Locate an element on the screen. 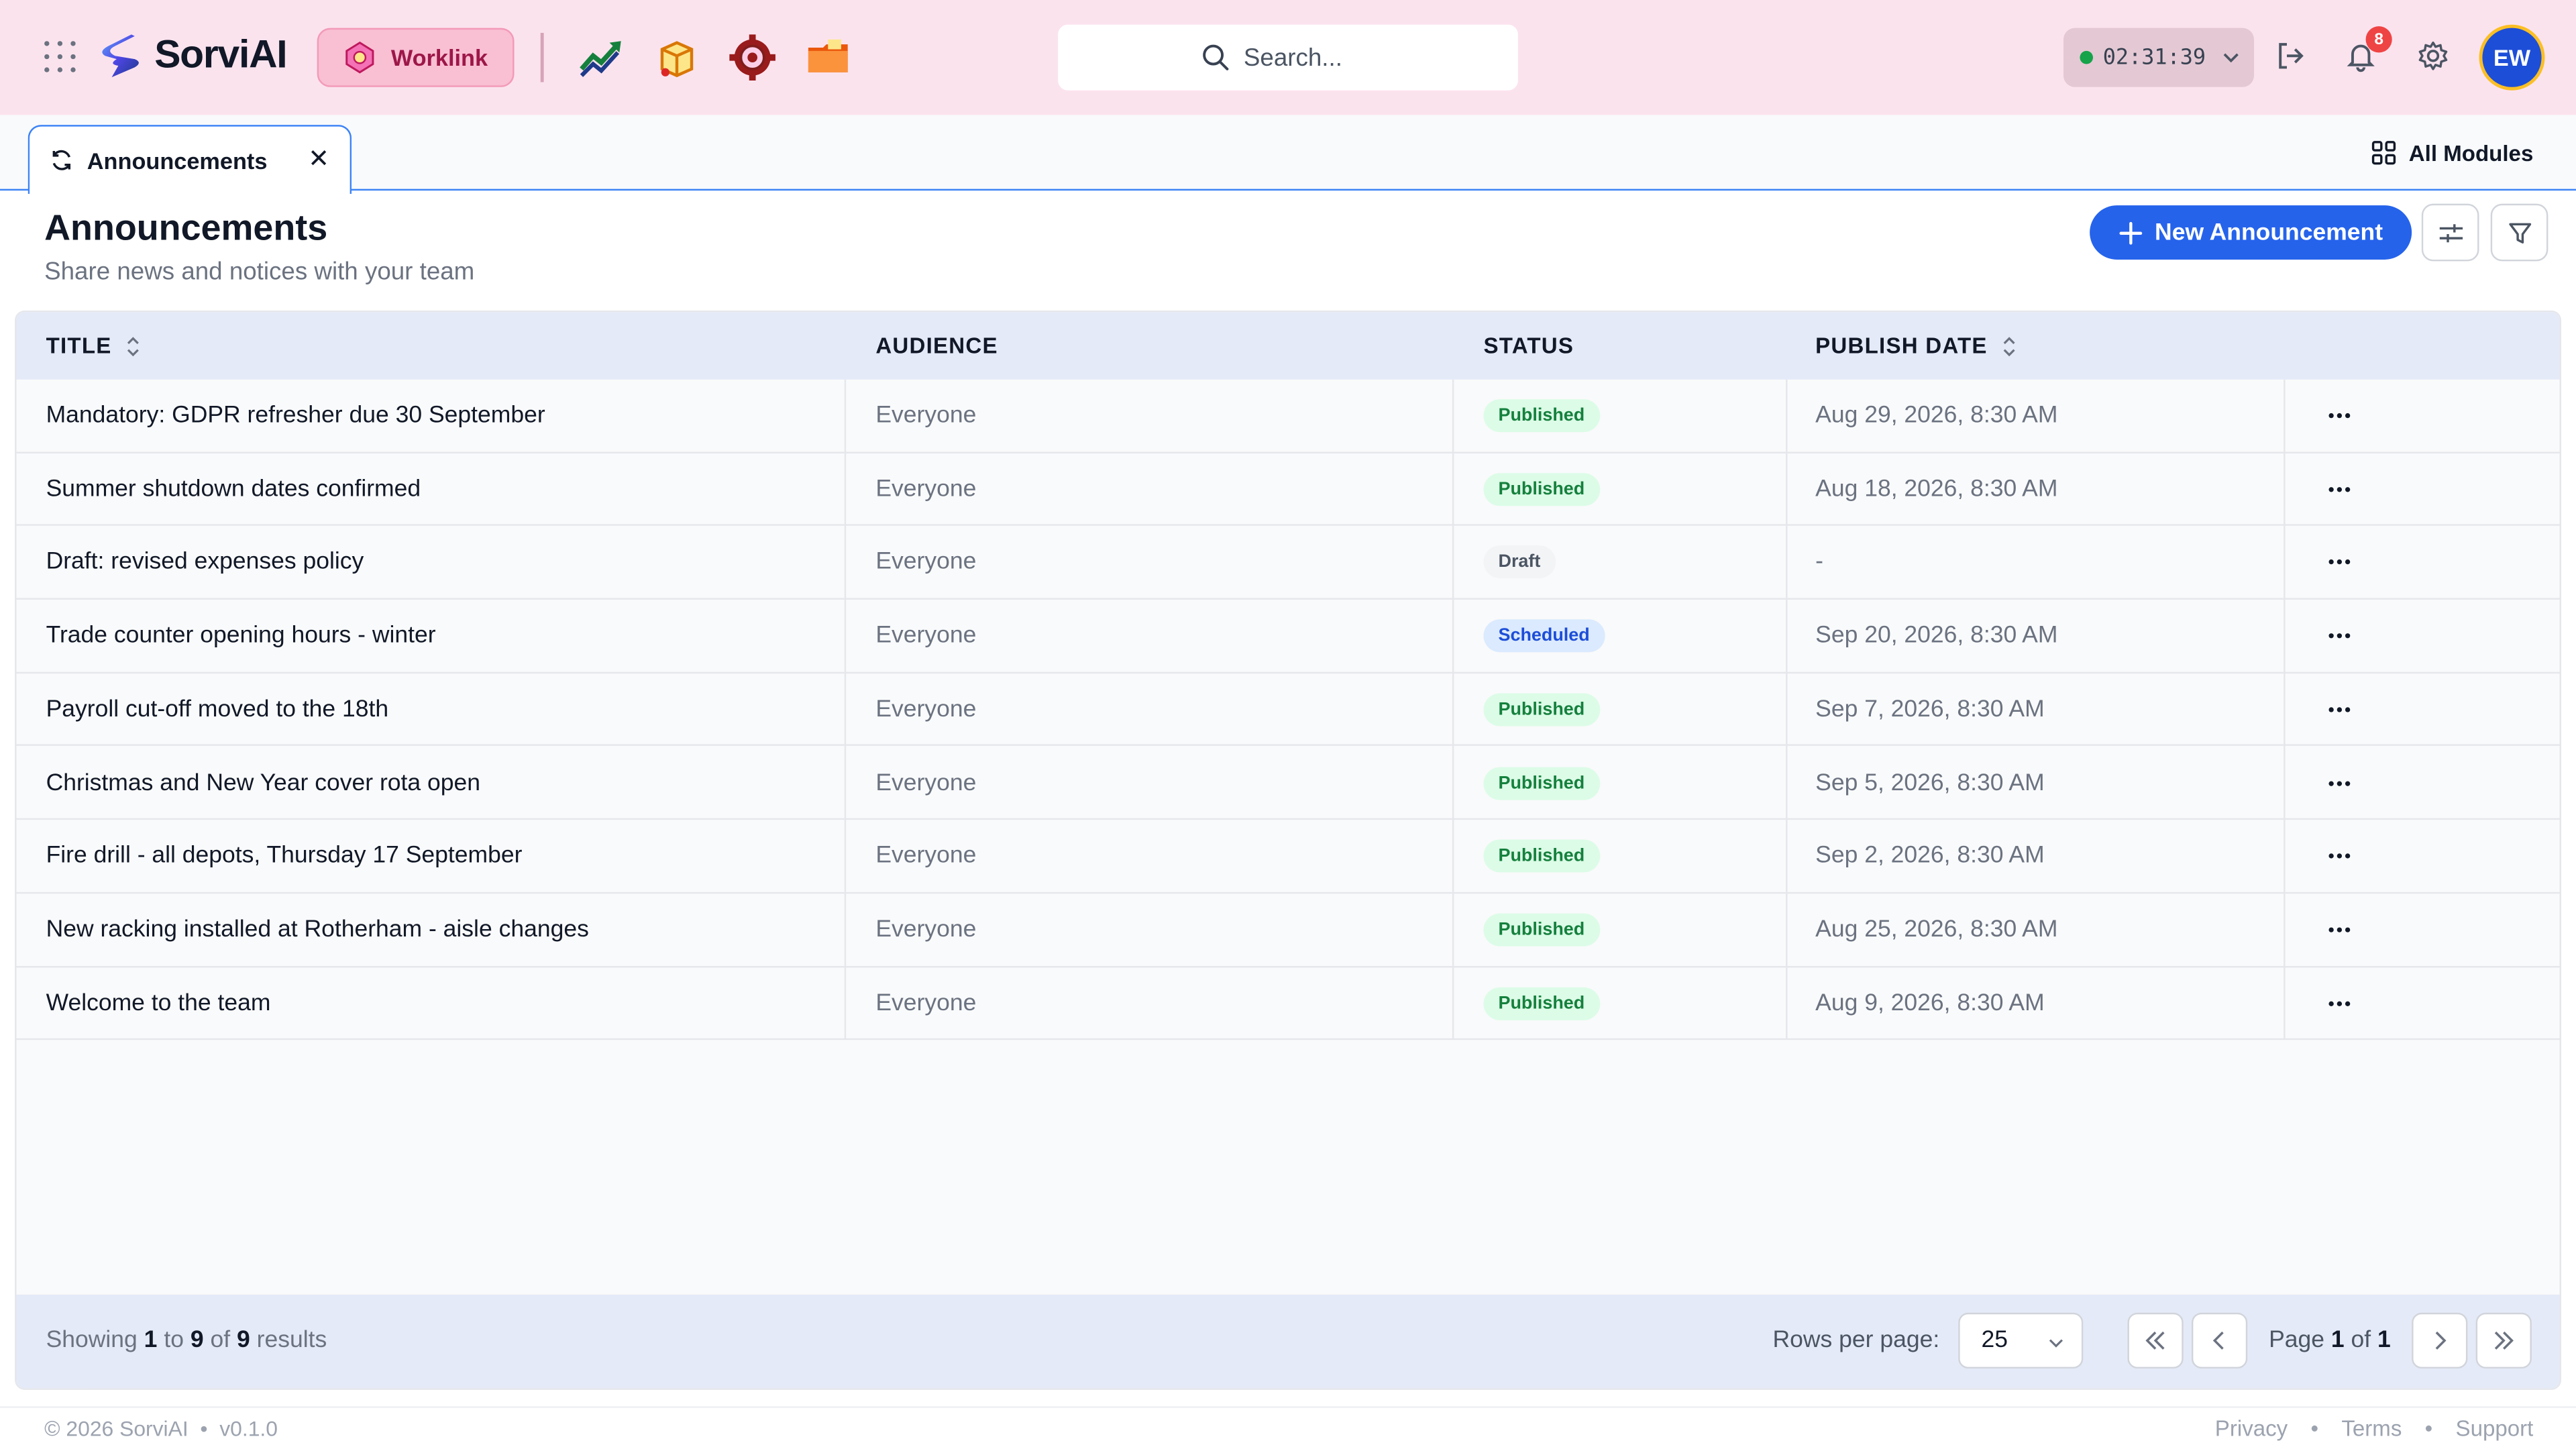 Image resolution: width=2576 pixels, height=1449 pixels. status-badge: Draft is located at coordinates (1519, 563).